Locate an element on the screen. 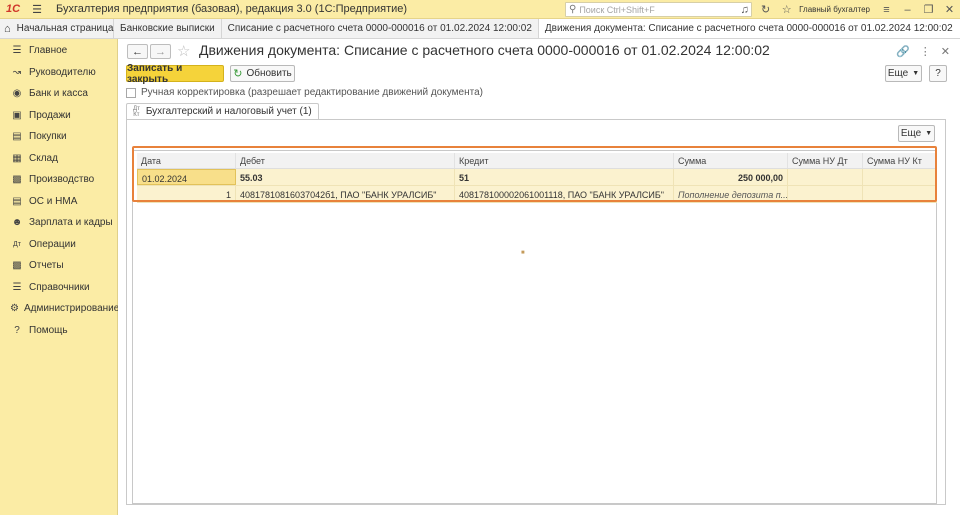 Image resolution: width=960 pixels, height=515 pixels. cell-debit-account: 55.03 is located at coordinates (345, 177).